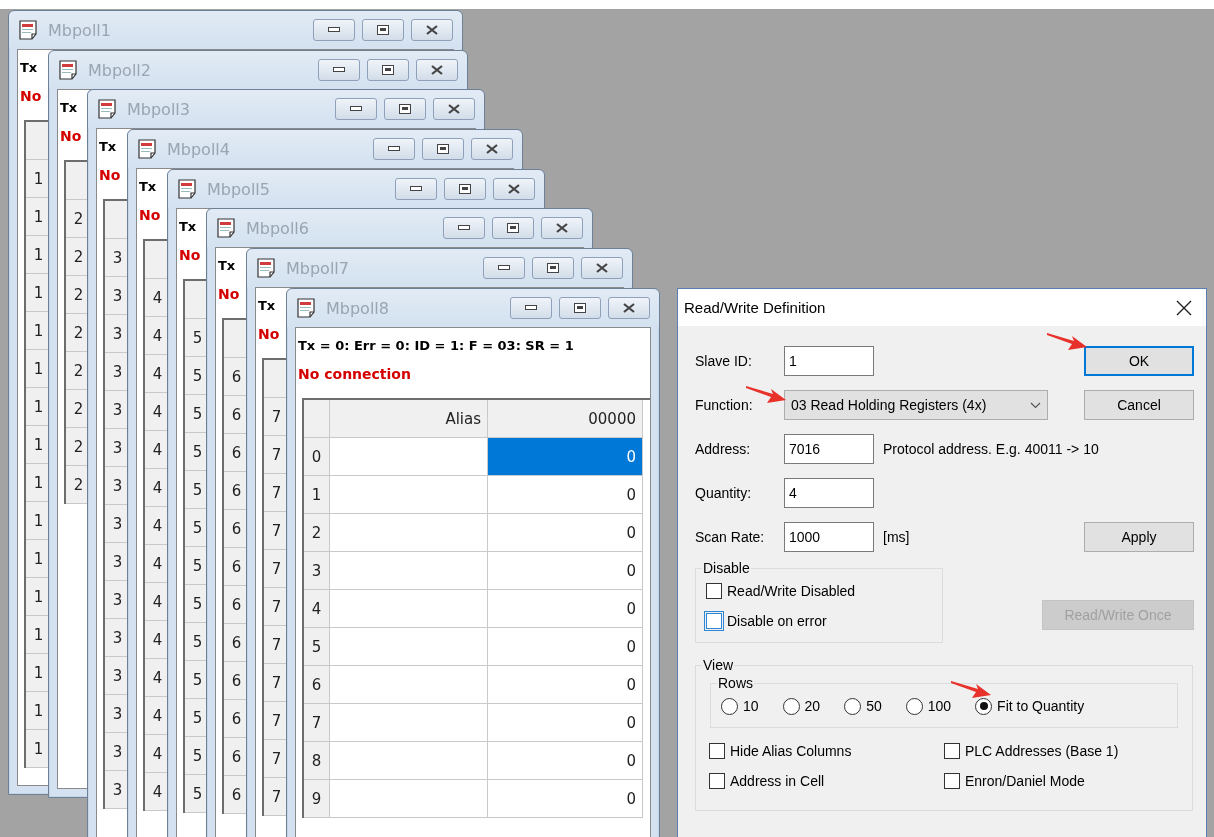  Describe the element at coordinates (777, 781) in the screenshot. I see `checkbox-label: Address in Cell` at that location.